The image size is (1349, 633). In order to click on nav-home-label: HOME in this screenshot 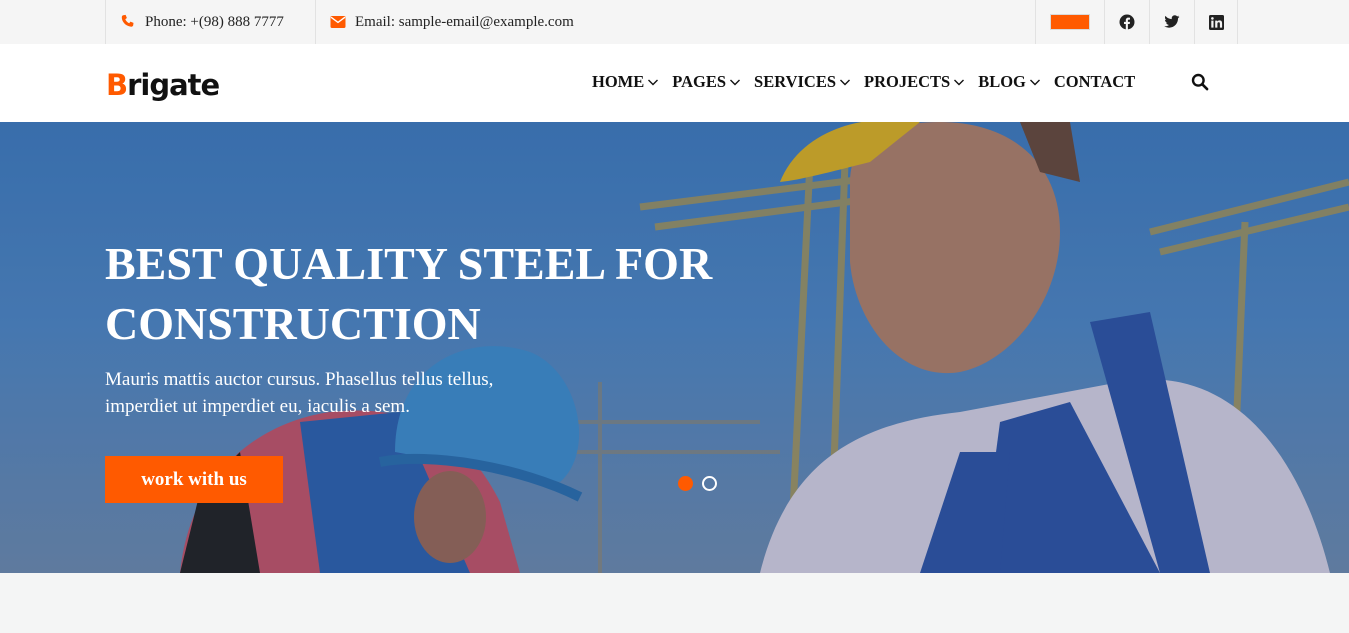, I will do `click(618, 81)`.